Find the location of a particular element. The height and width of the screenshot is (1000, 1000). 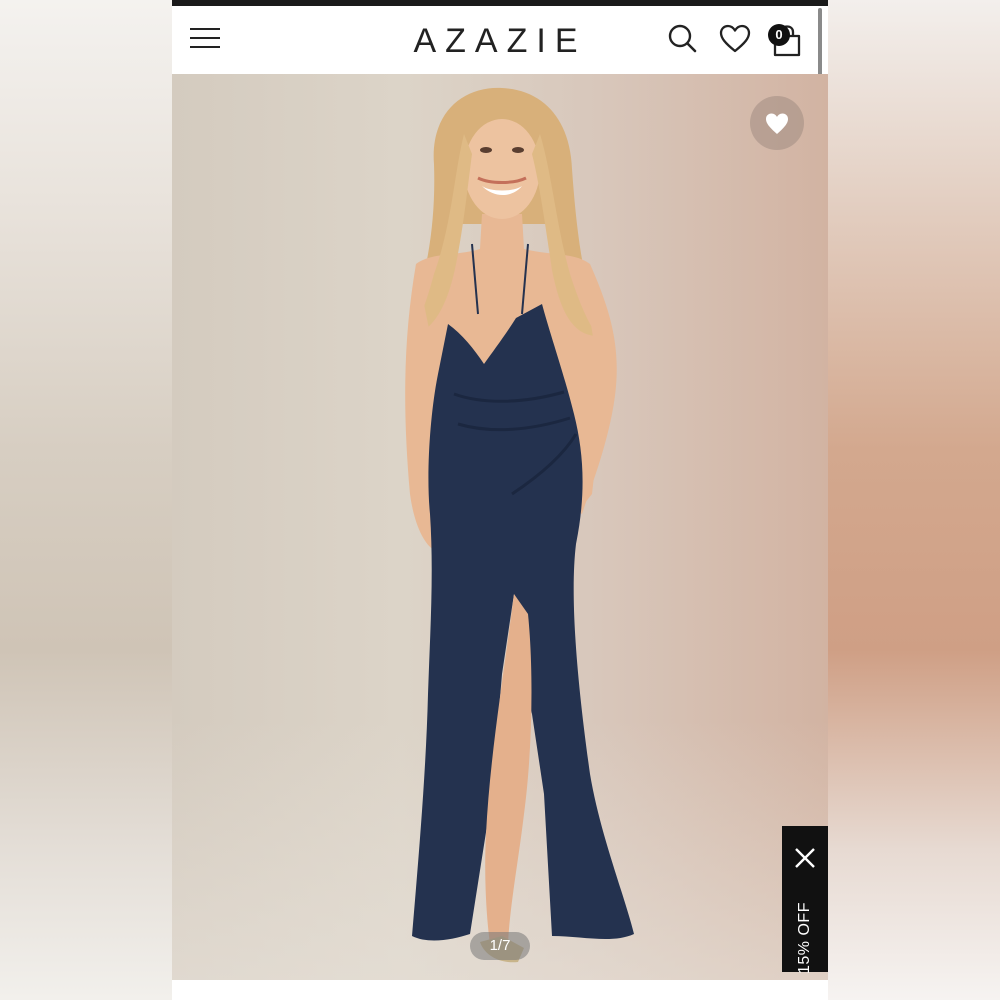

cart-count-badge: 0 is located at coordinates (779, 35).